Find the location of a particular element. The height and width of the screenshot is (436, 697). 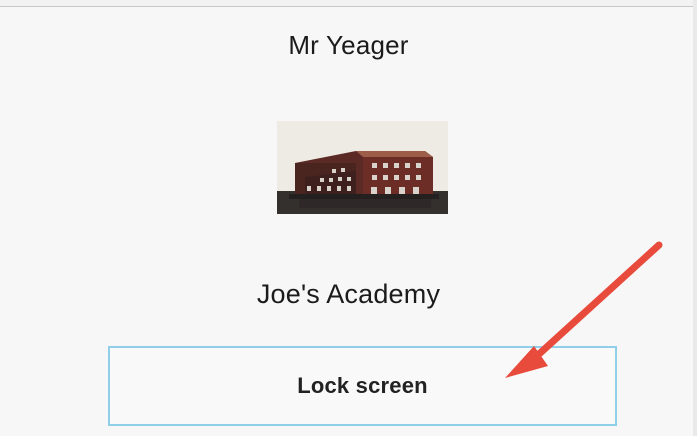

lock-screen-label: Lock screen is located at coordinates (362, 385).